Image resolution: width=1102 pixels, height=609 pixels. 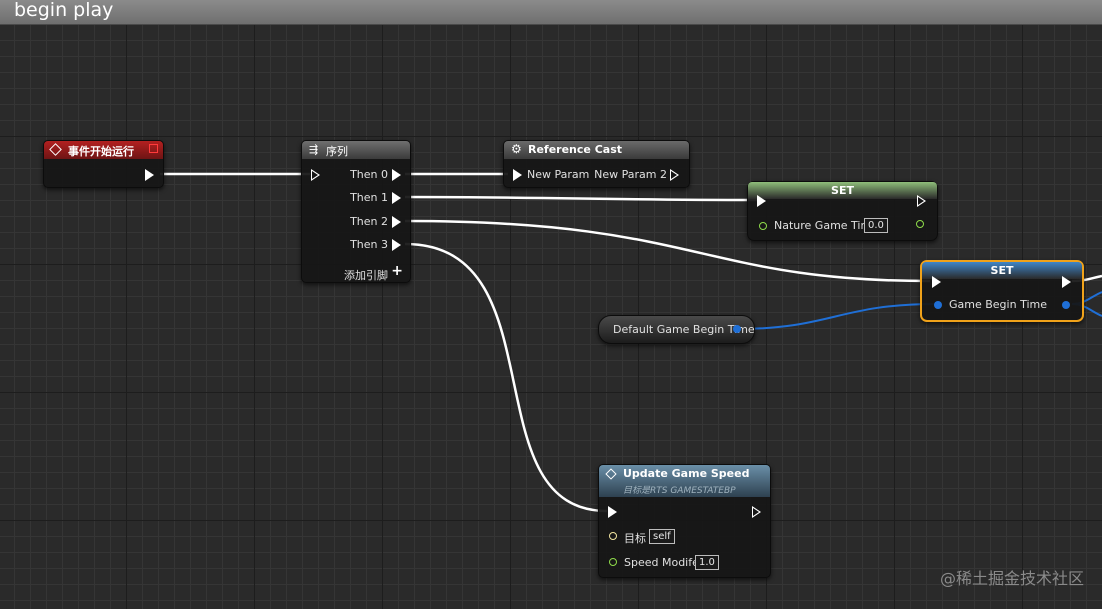 I want to click on set-nature-float-in-pin, so click(x=763, y=226).